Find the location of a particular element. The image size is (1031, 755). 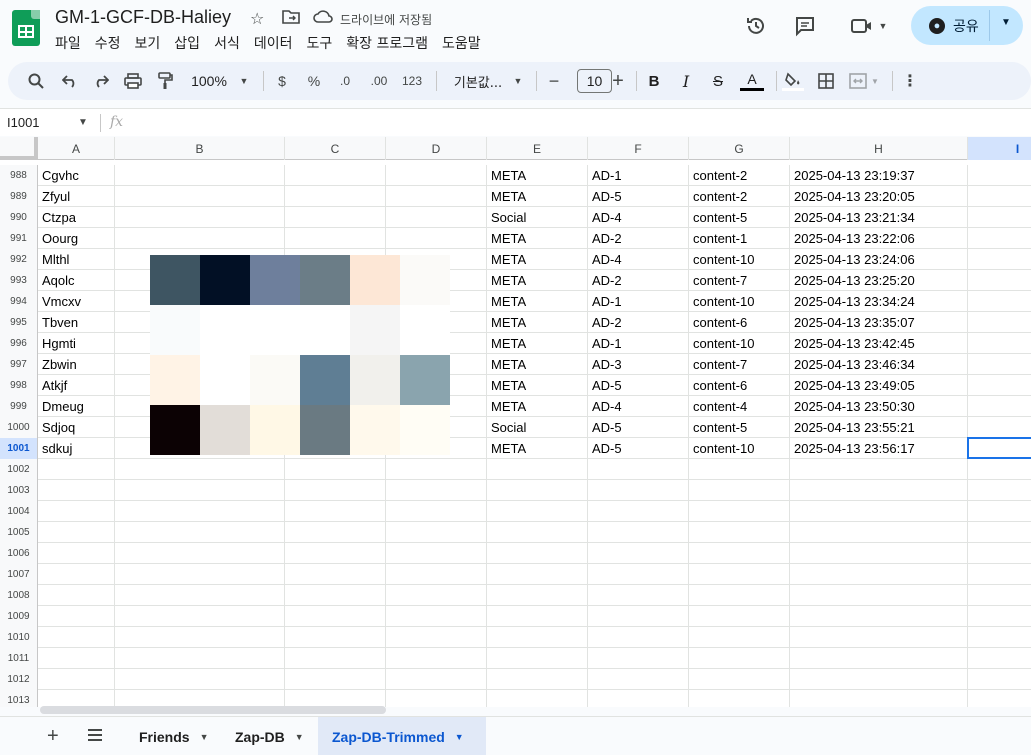

select-all-corner is located at coordinates (19, 148).